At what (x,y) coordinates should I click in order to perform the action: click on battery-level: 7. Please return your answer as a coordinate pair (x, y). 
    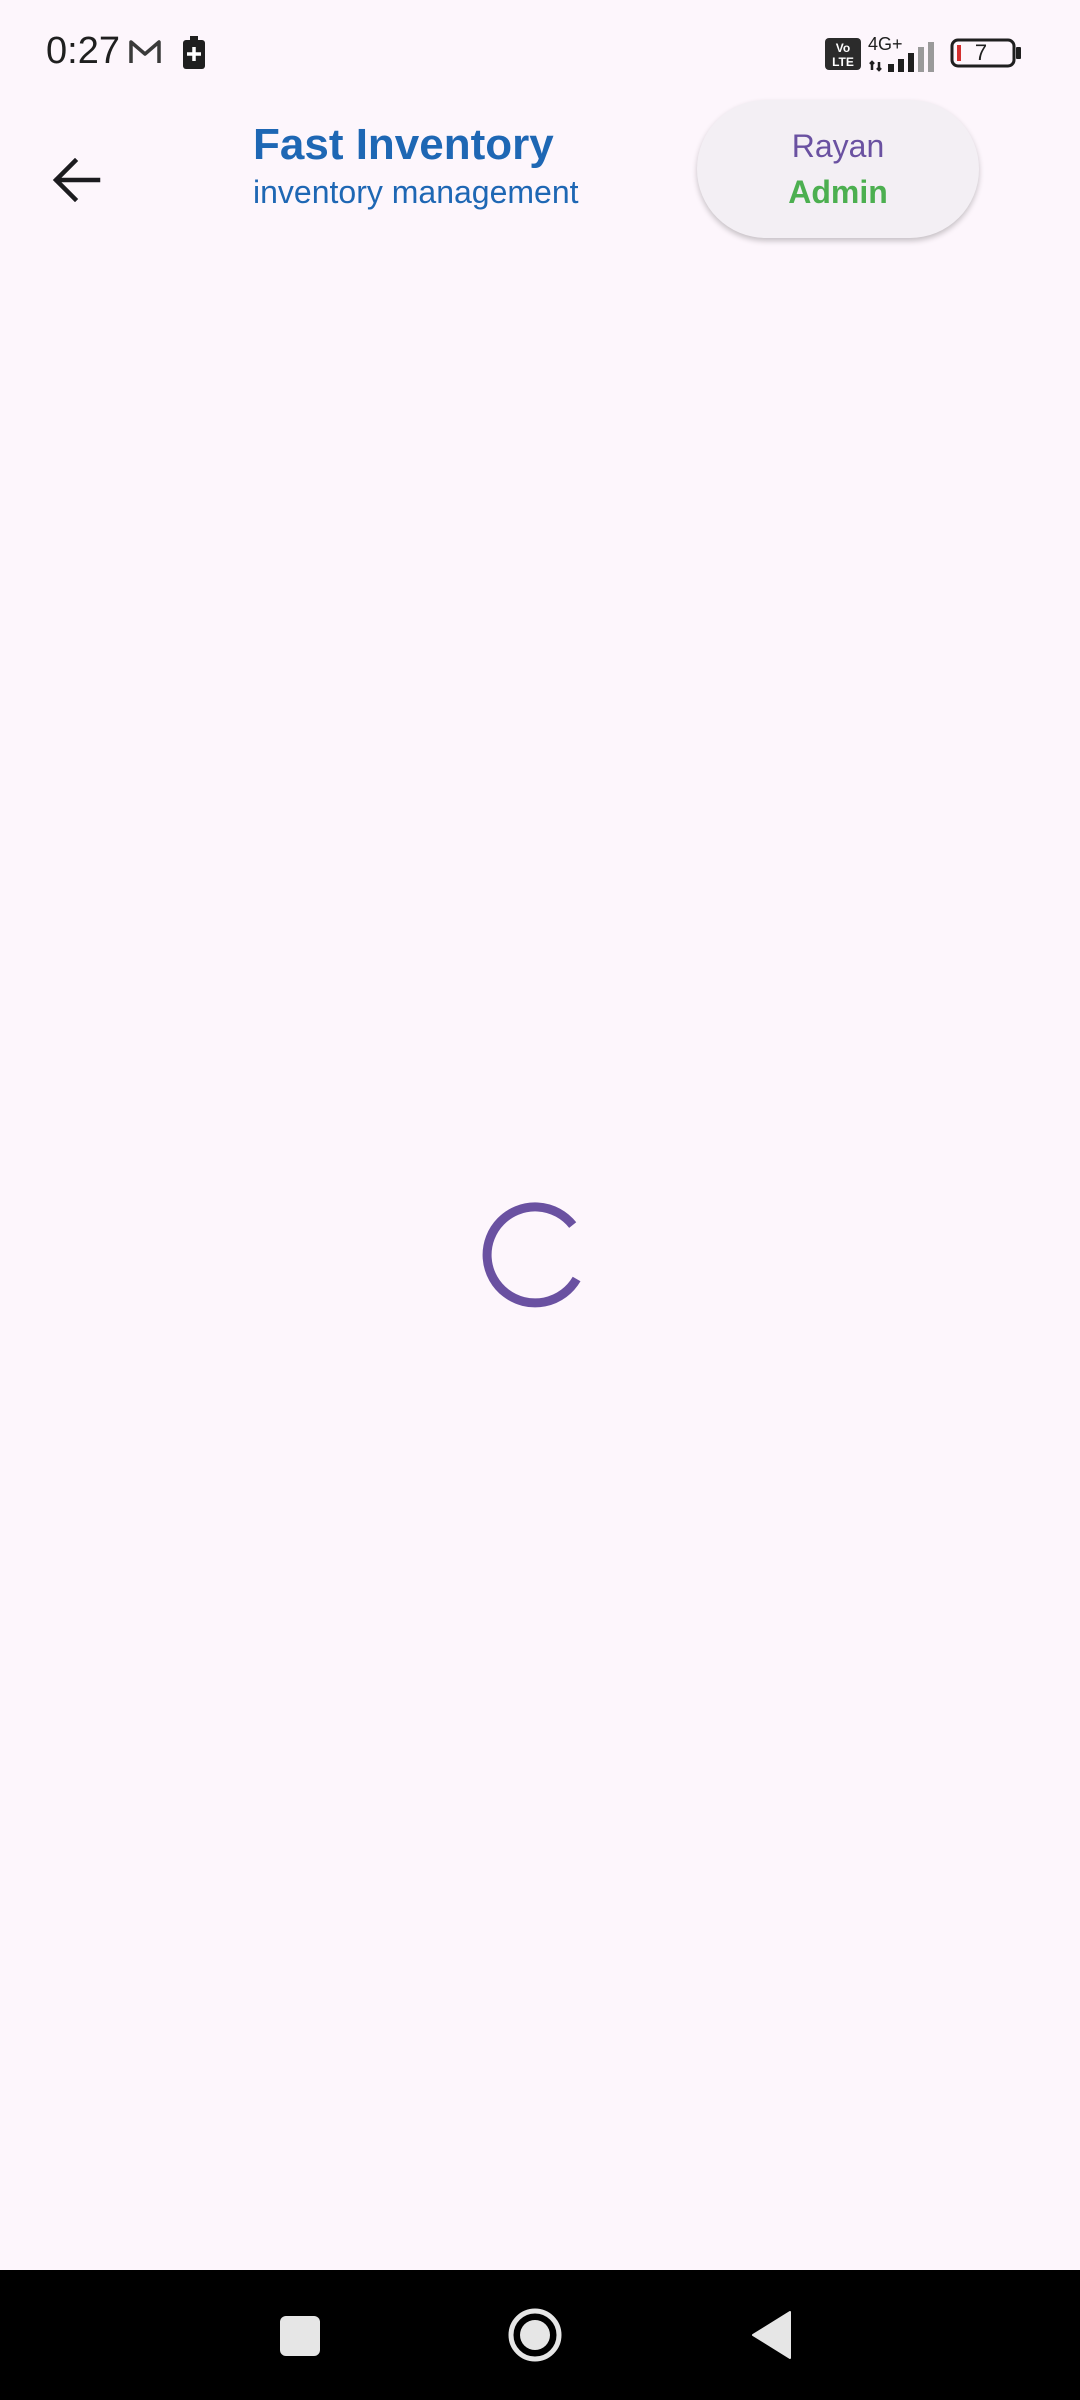
    Looking at the image, I should click on (981, 52).